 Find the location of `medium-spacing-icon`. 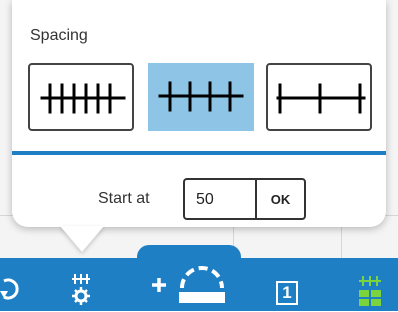

medium-spacing-icon is located at coordinates (201, 96).